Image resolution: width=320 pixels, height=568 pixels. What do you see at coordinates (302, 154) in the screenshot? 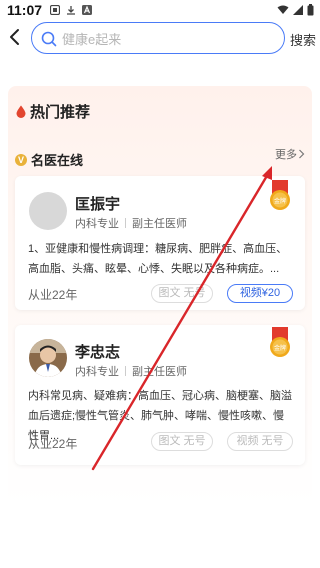
I see `chevron-right-icon` at bounding box center [302, 154].